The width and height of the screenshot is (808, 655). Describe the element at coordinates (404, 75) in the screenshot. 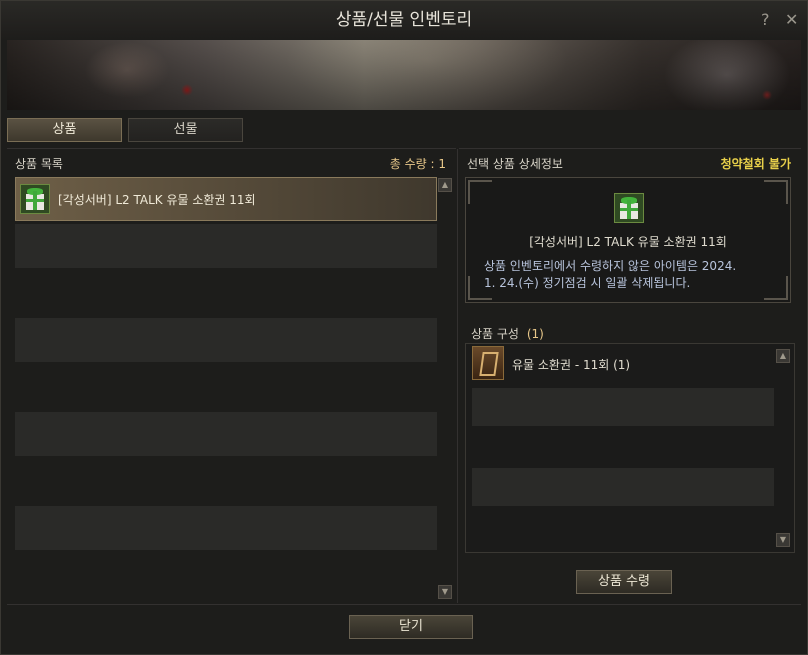

I see `banner-image` at that location.